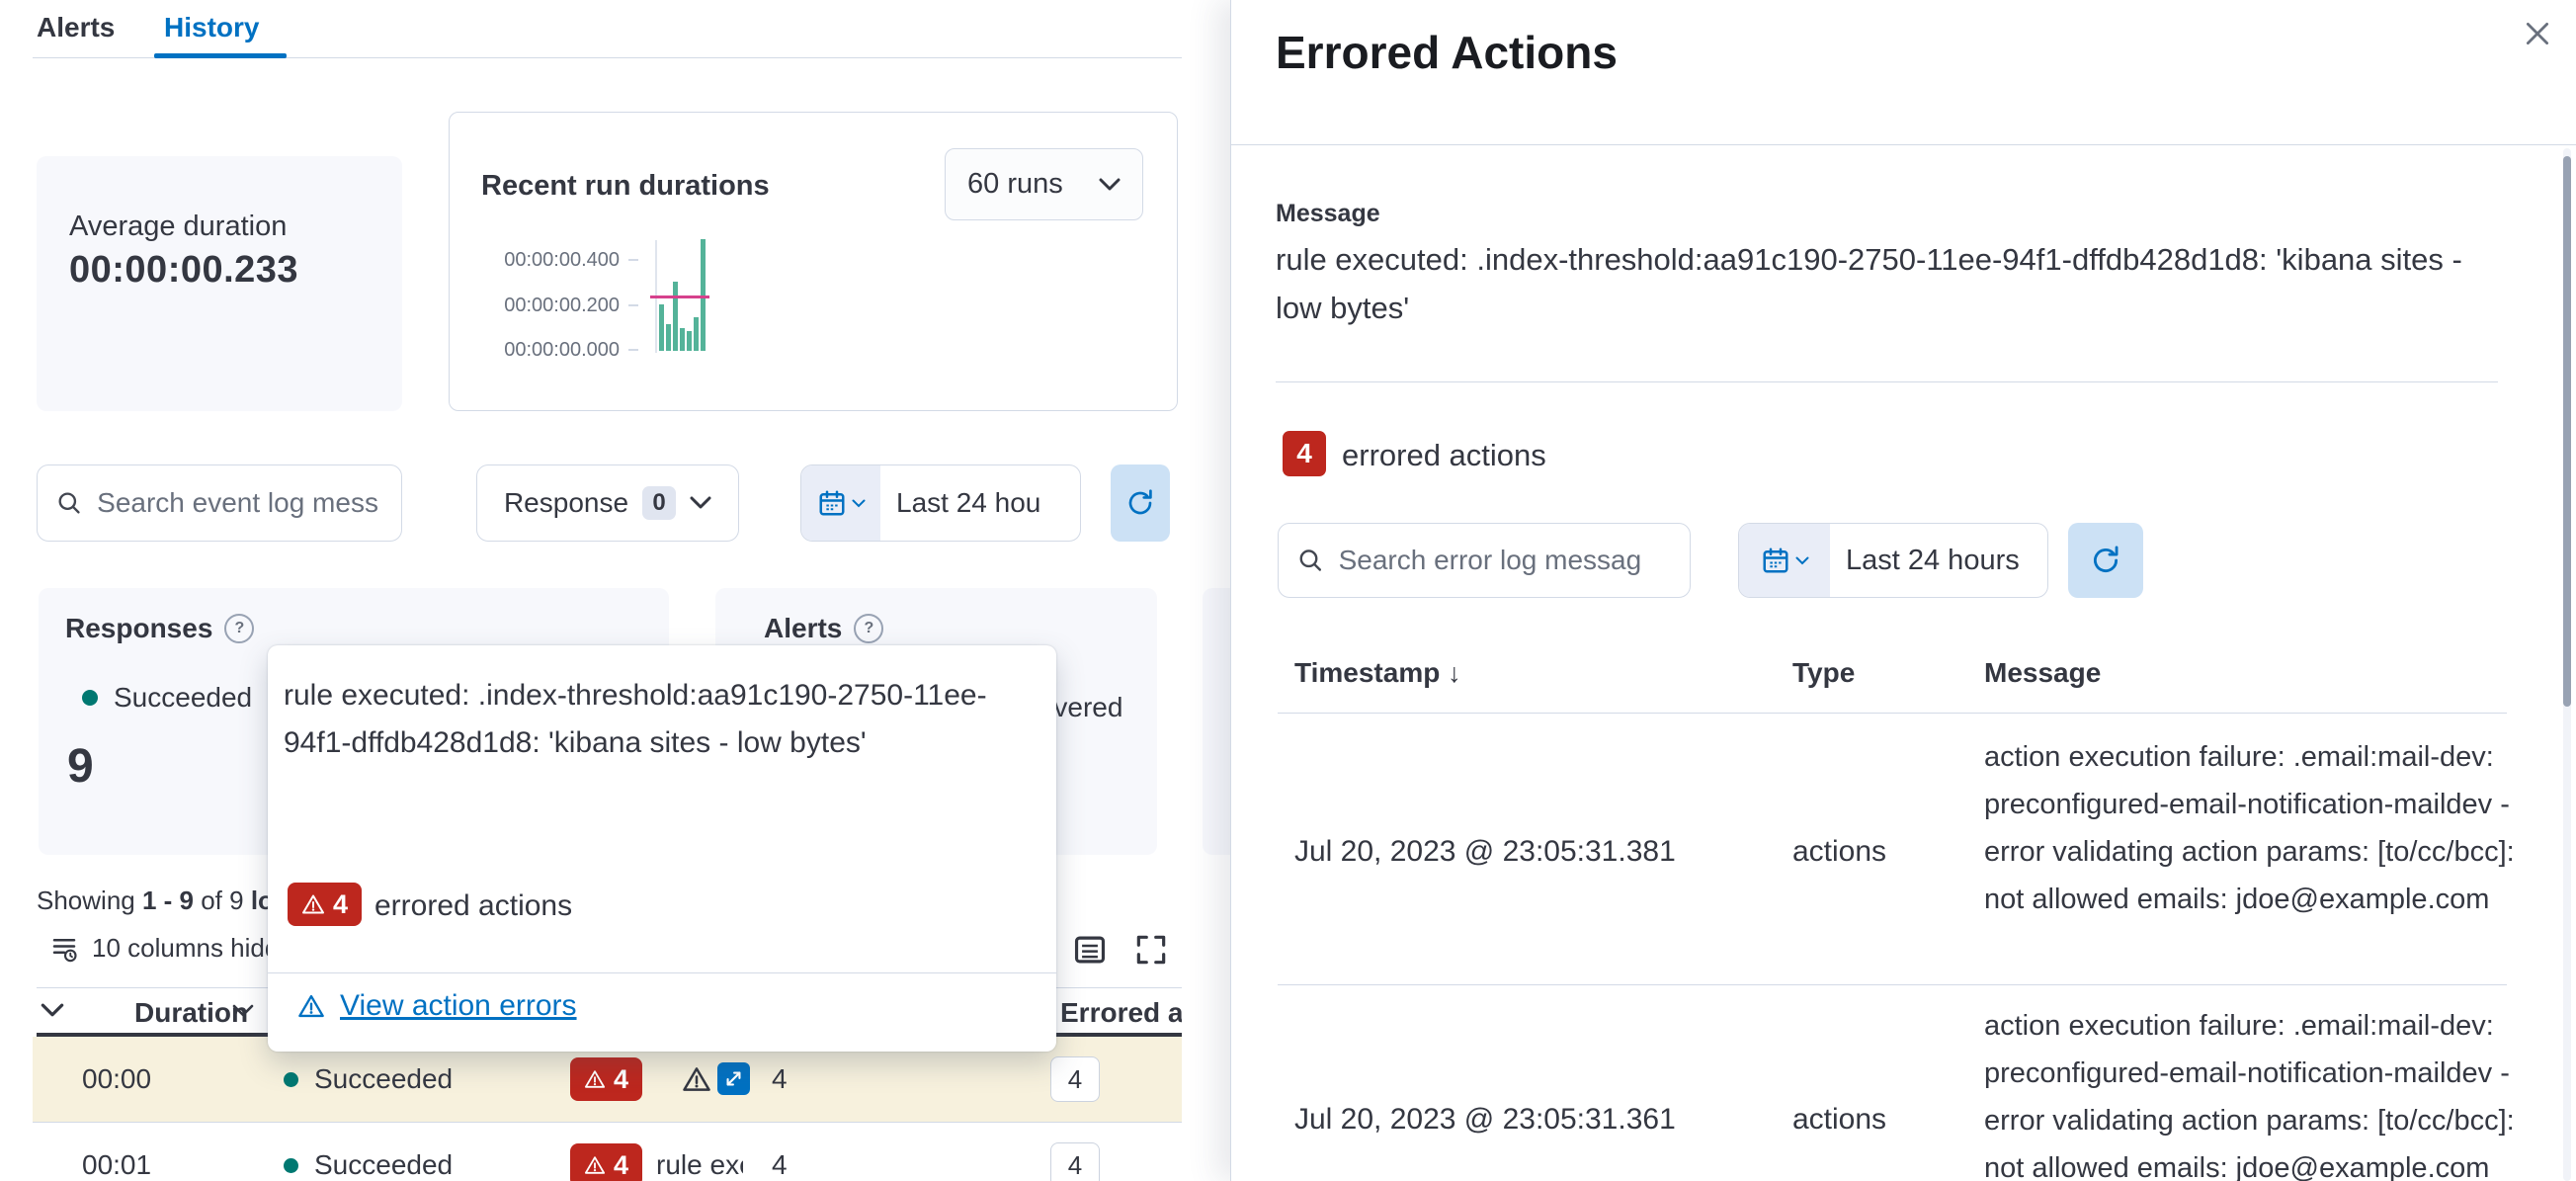 The width and height of the screenshot is (2576, 1181). What do you see at coordinates (473, 905) in the screenshot?
I see `errored-actions-label: errored actions` at bounding box center [473, 905].